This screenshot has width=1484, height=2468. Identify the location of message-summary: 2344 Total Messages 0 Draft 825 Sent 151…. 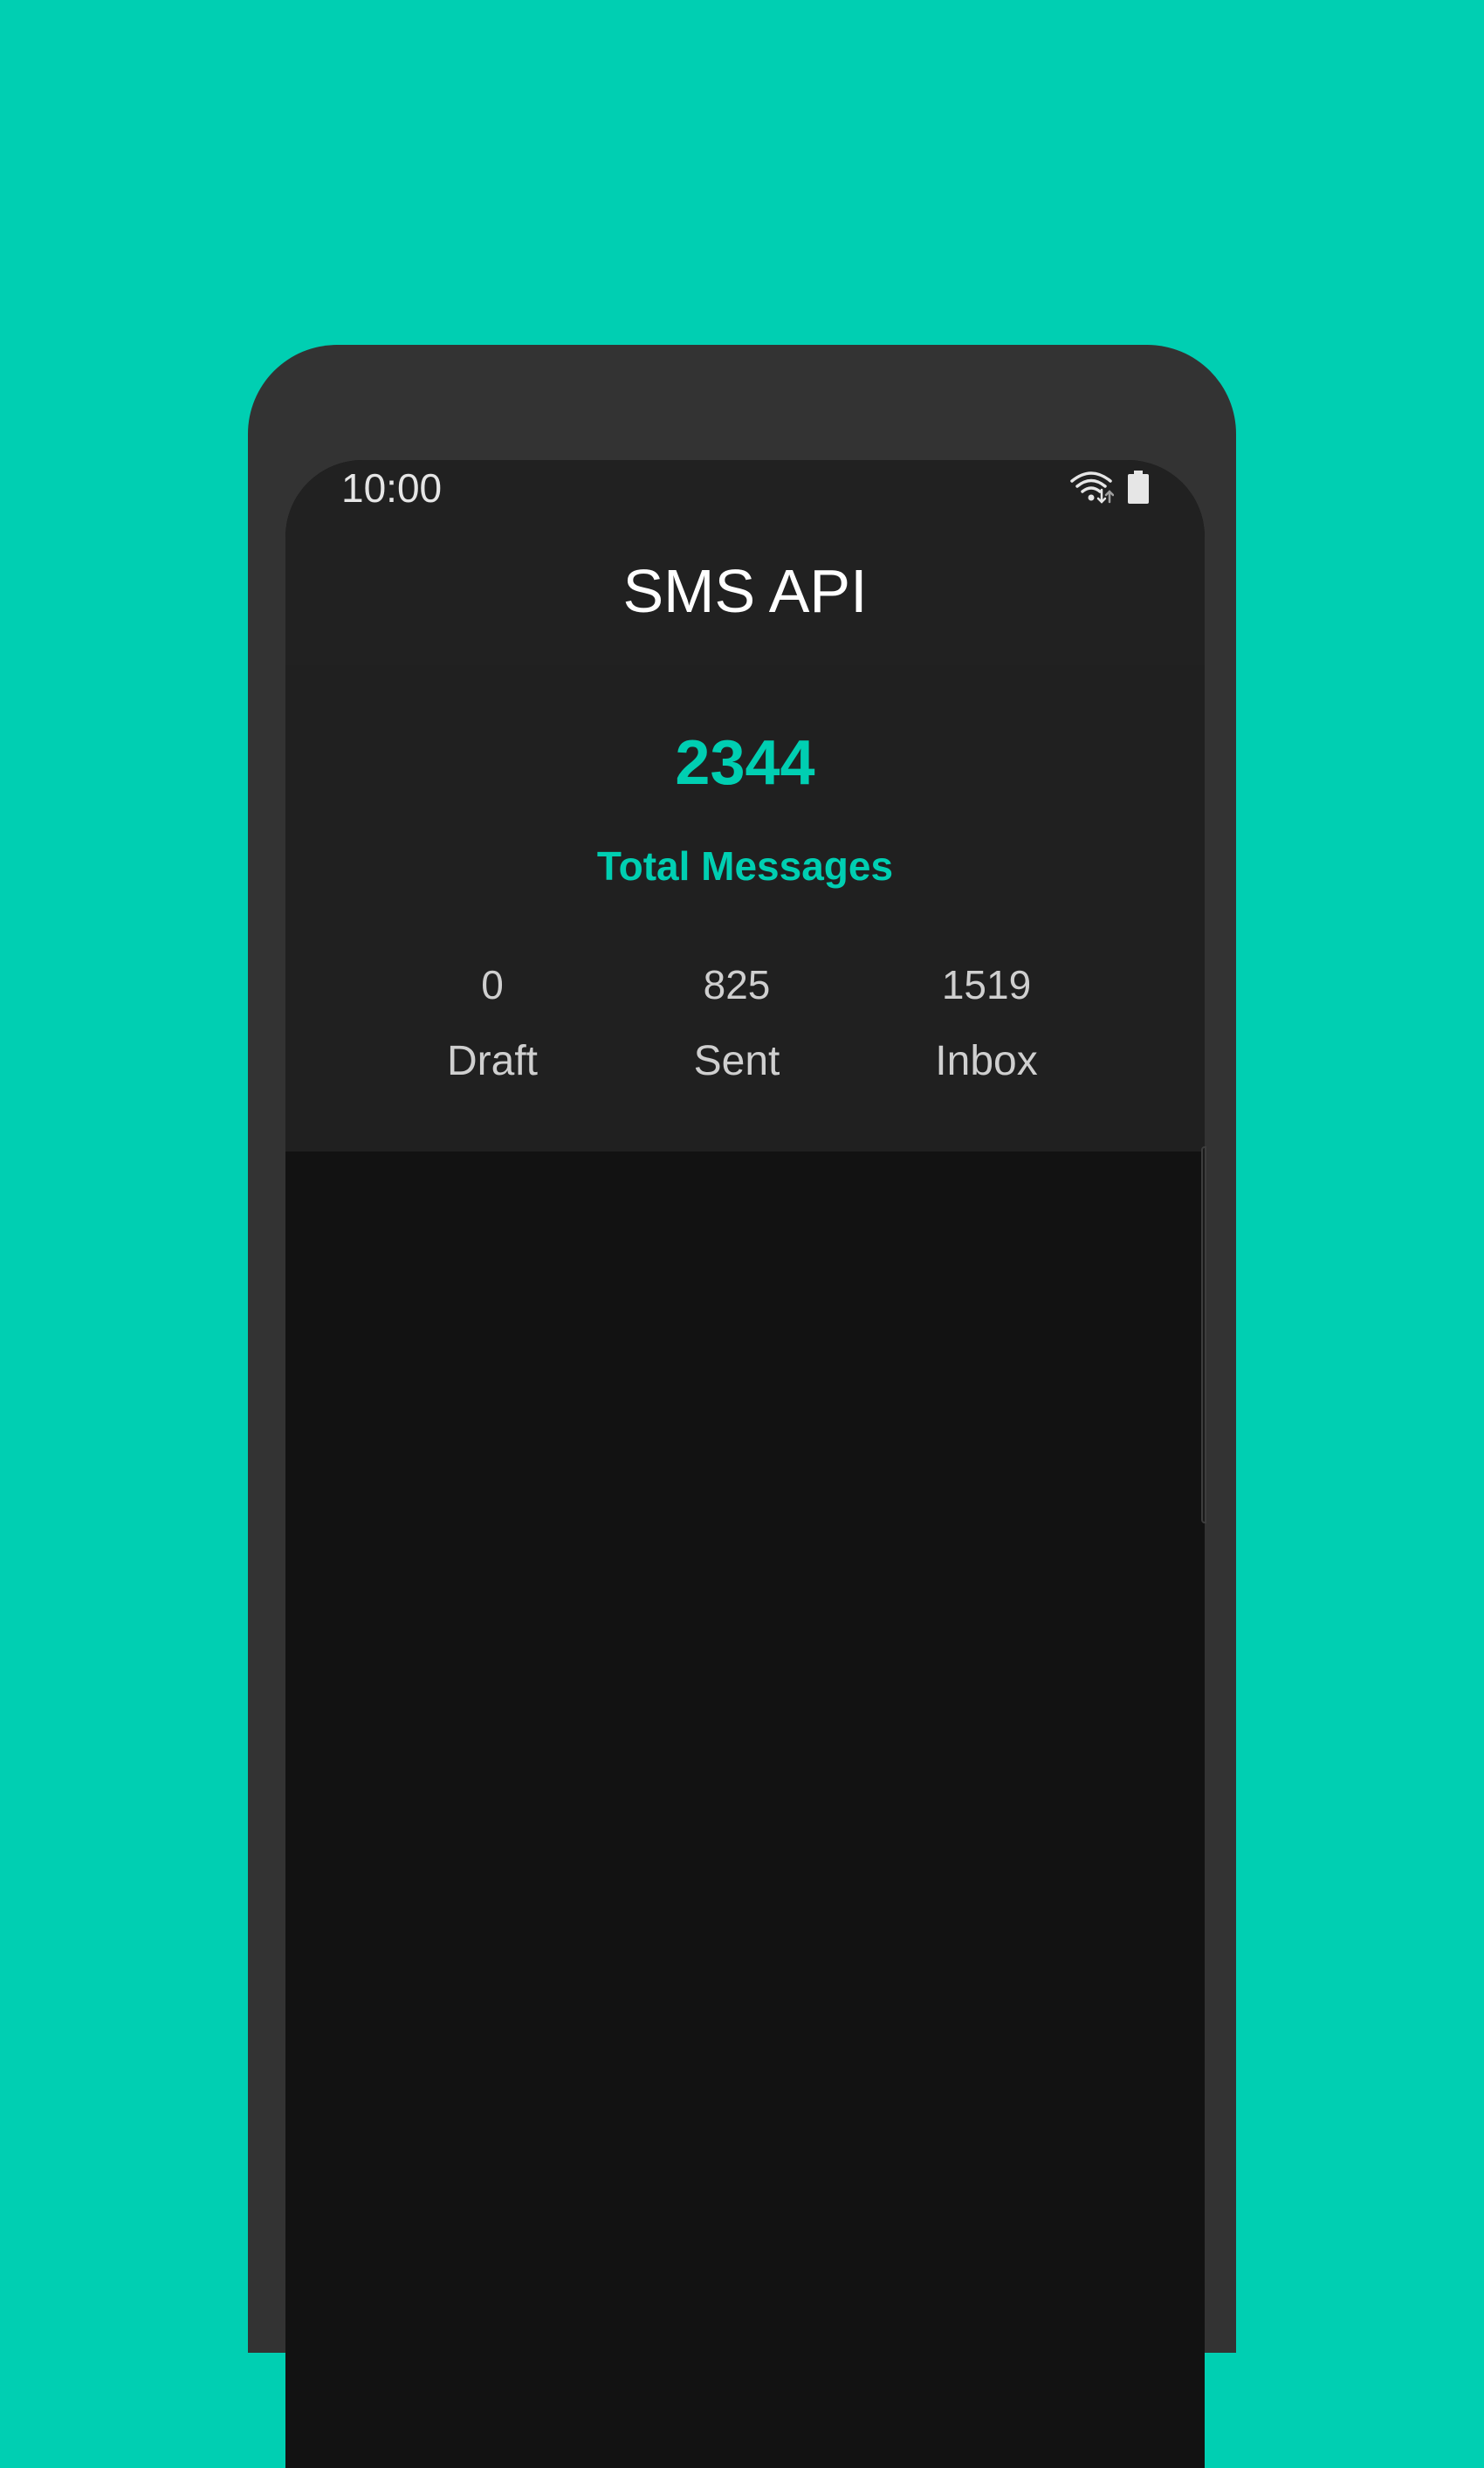
(745, 908).